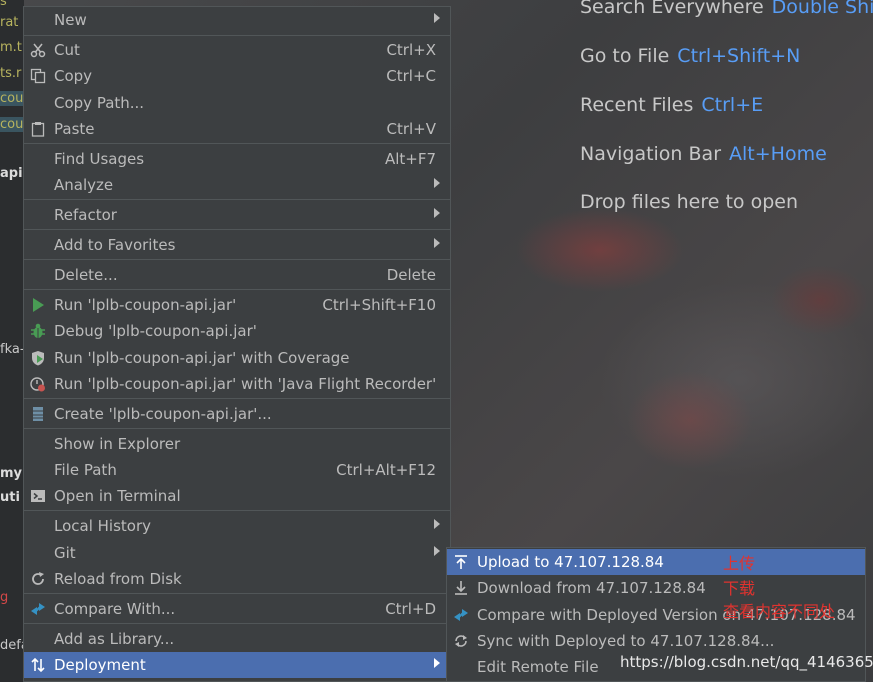 Image resolution: width=873 pixels, height=682 pixels. I want to click on menu-item-run-with-coverage: Run 'lplb-coupon-api.jar' with Coverage, so click(237, 358).